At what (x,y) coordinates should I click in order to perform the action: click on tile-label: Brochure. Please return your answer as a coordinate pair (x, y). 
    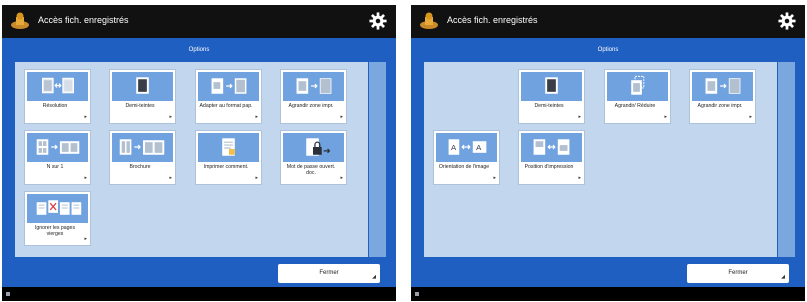
    Looking at the image, I should click on (140, 167).